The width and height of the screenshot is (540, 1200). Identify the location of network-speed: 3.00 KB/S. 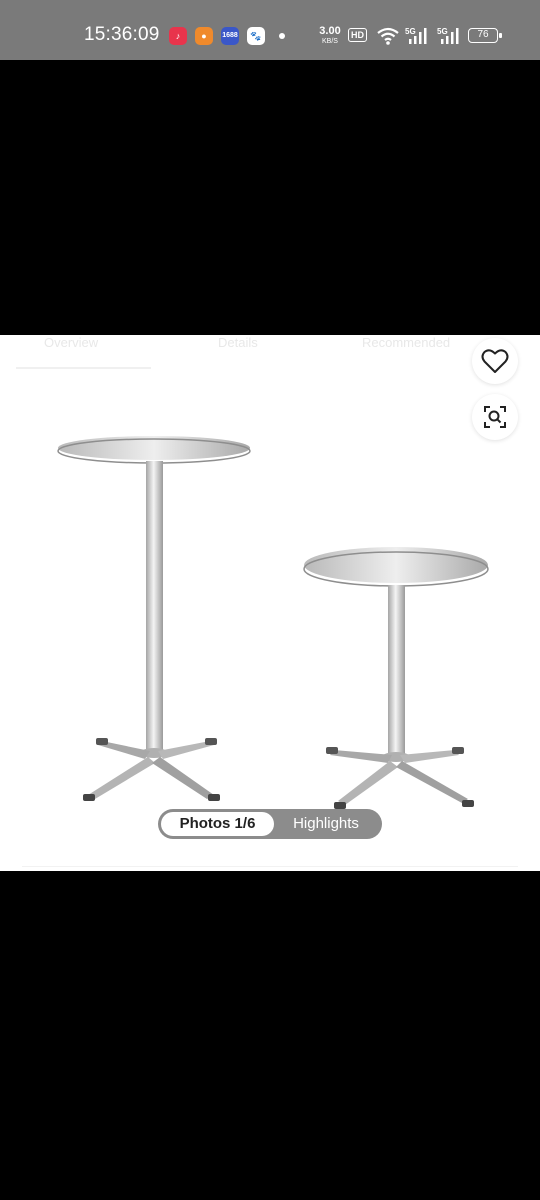
(330, 36).